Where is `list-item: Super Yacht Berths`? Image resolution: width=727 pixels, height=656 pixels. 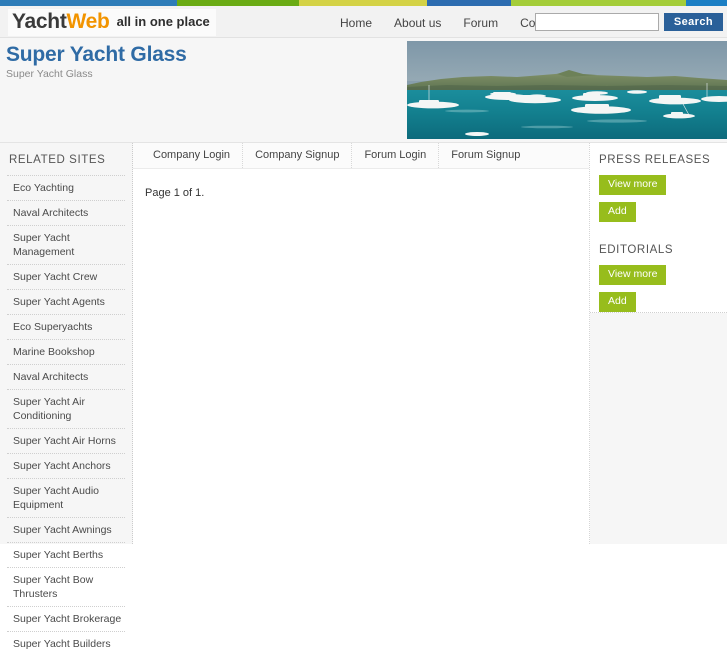
list-item: Super Yacht Berths is located at coordinates (66, 554).